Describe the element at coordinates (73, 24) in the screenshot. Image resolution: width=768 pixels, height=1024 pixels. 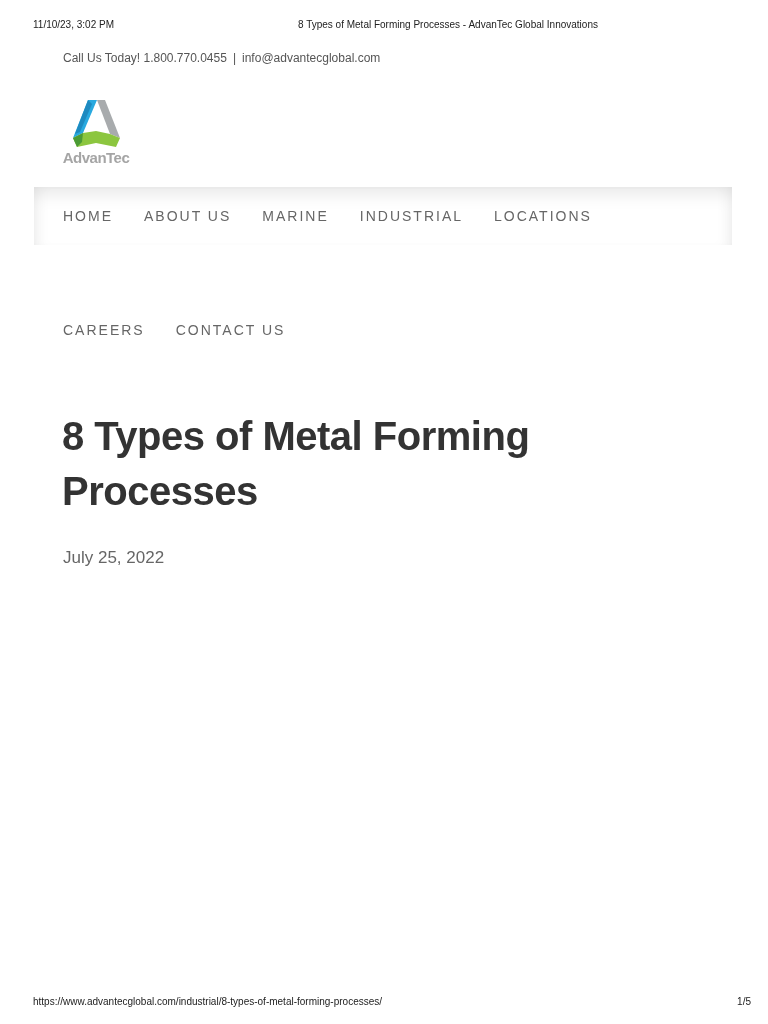
I see `print-date: 11/10/23, 3:02 PM` at that location.